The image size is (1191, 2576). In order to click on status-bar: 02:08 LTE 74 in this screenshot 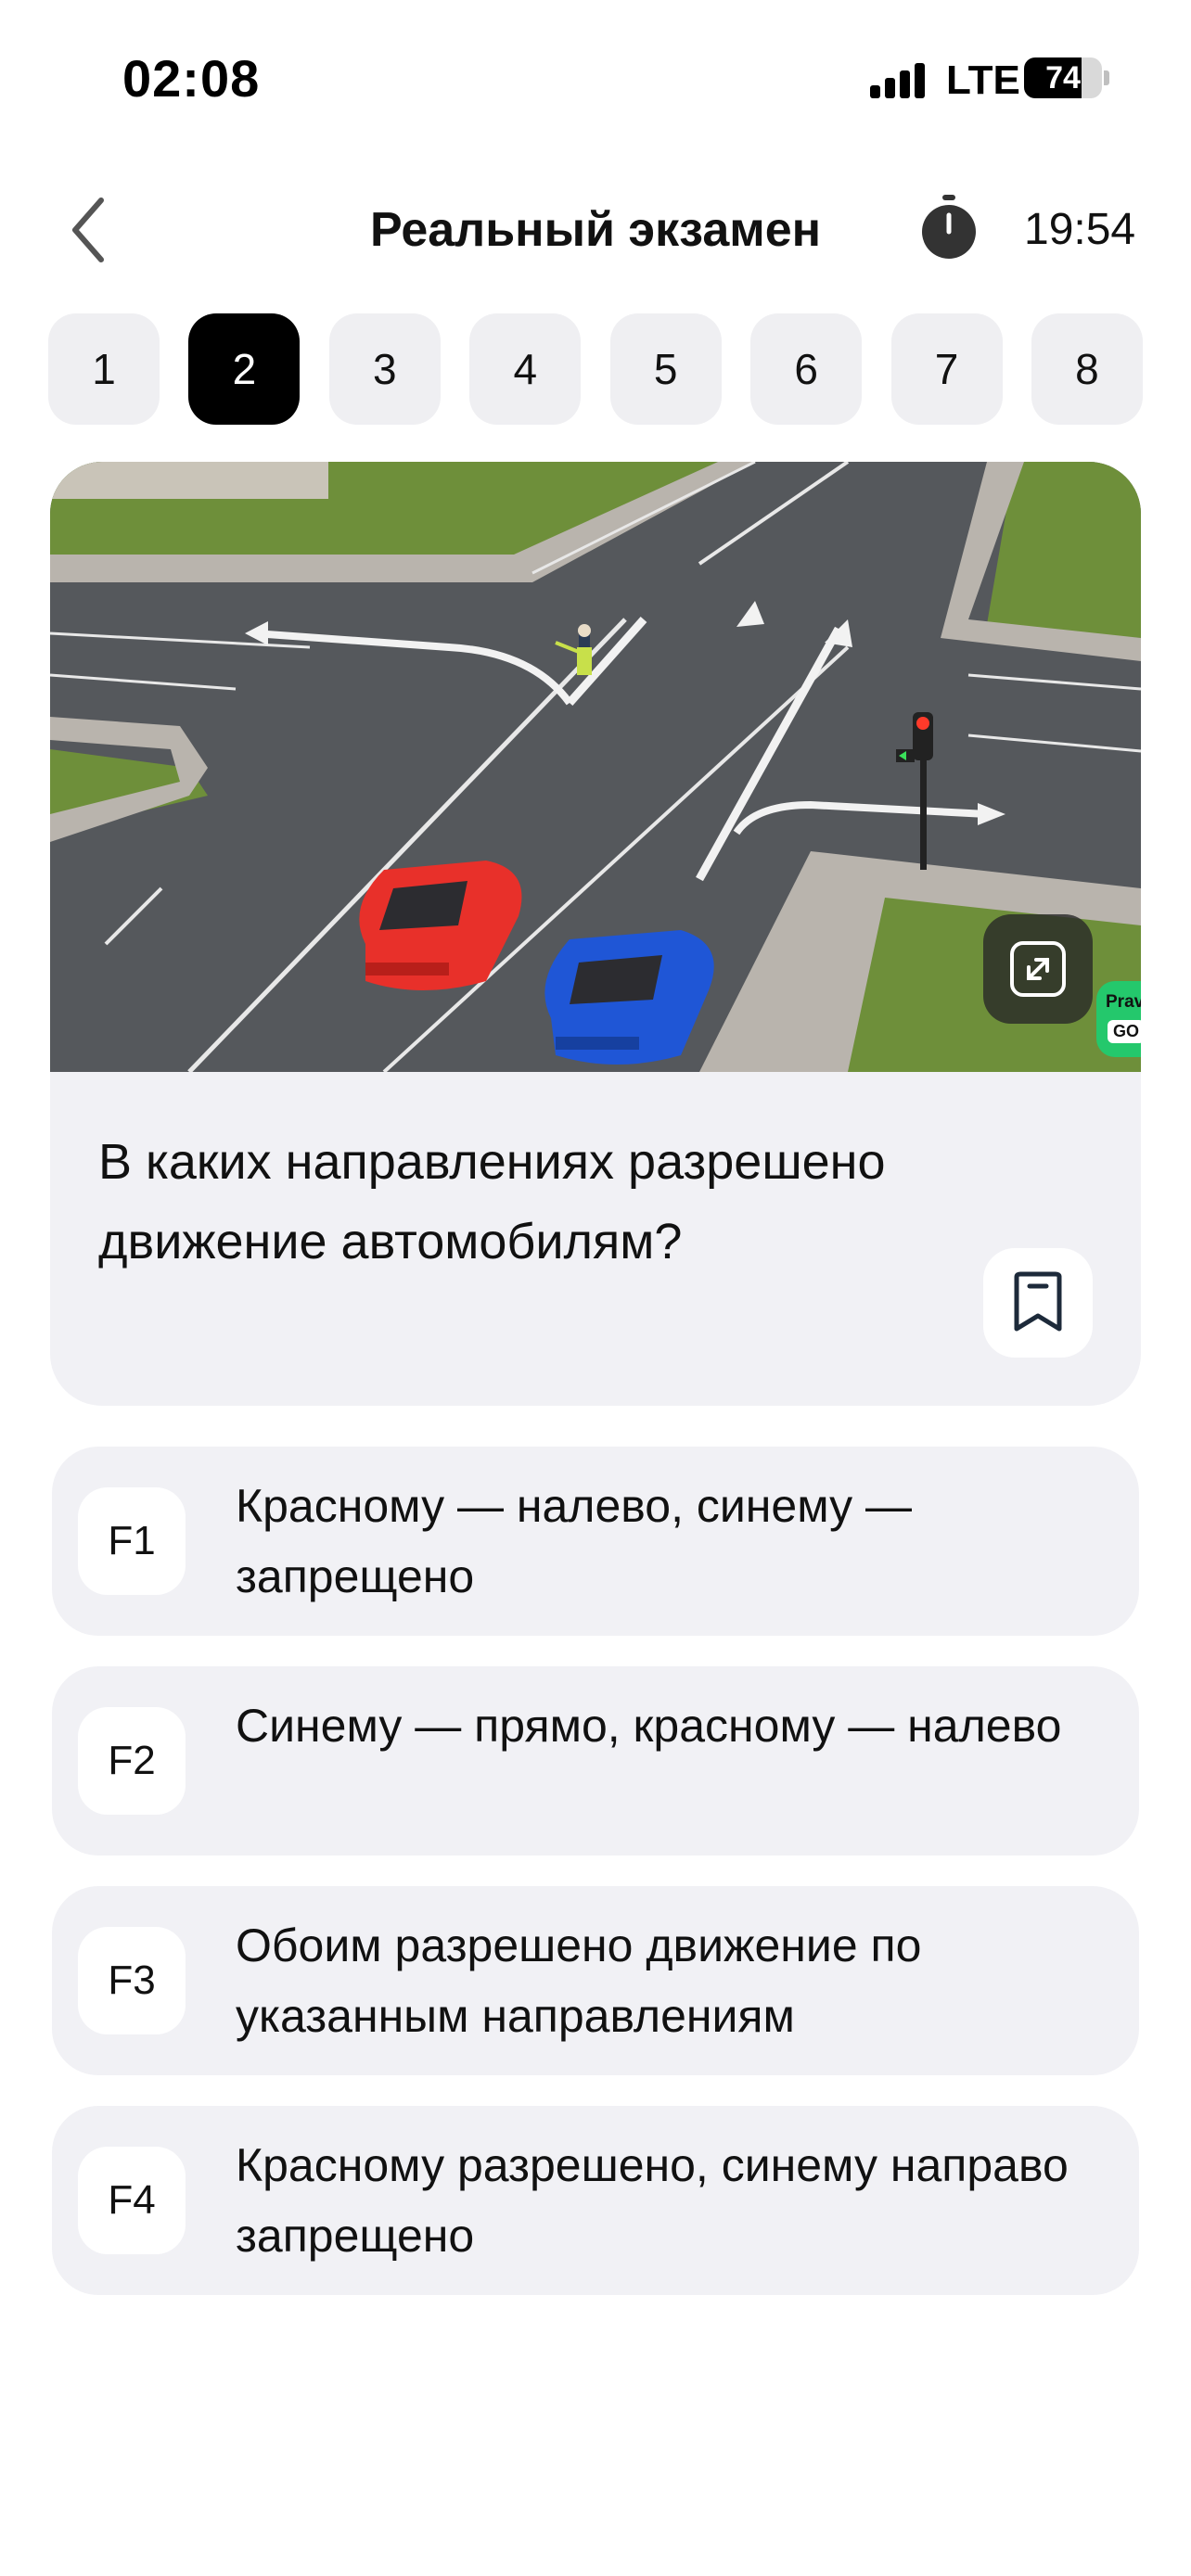, I will do `click(595, 79)`.